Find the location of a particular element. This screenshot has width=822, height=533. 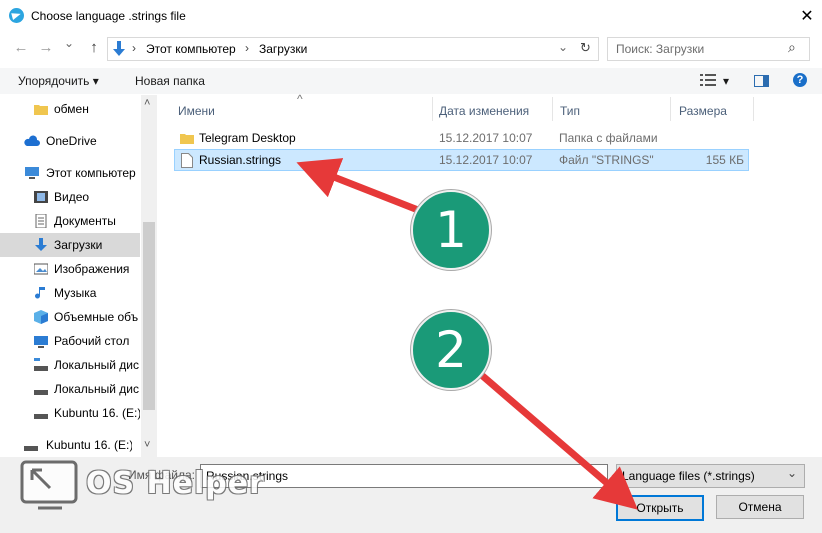

arrow-to-open-button is located at coordinates (556, 439).